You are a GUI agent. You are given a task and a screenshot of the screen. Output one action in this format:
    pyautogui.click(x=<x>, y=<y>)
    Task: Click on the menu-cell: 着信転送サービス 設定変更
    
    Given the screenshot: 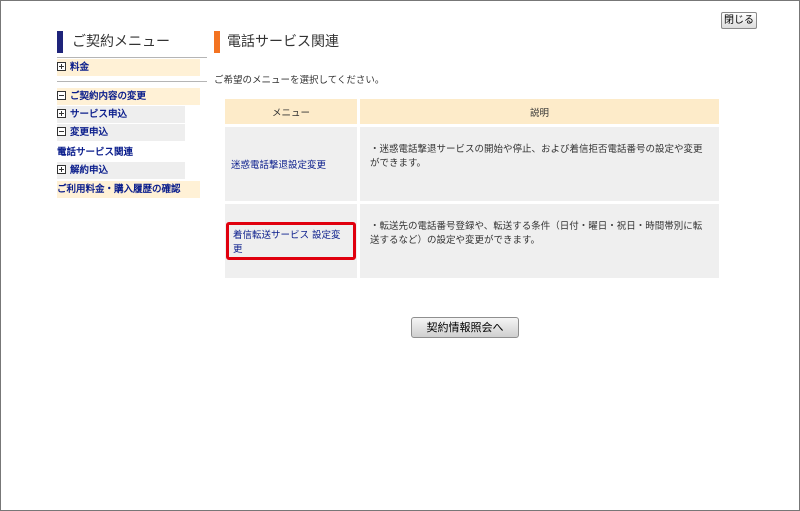 What is the action you would take?
    pyautogui.click(x=291, y=241)
    